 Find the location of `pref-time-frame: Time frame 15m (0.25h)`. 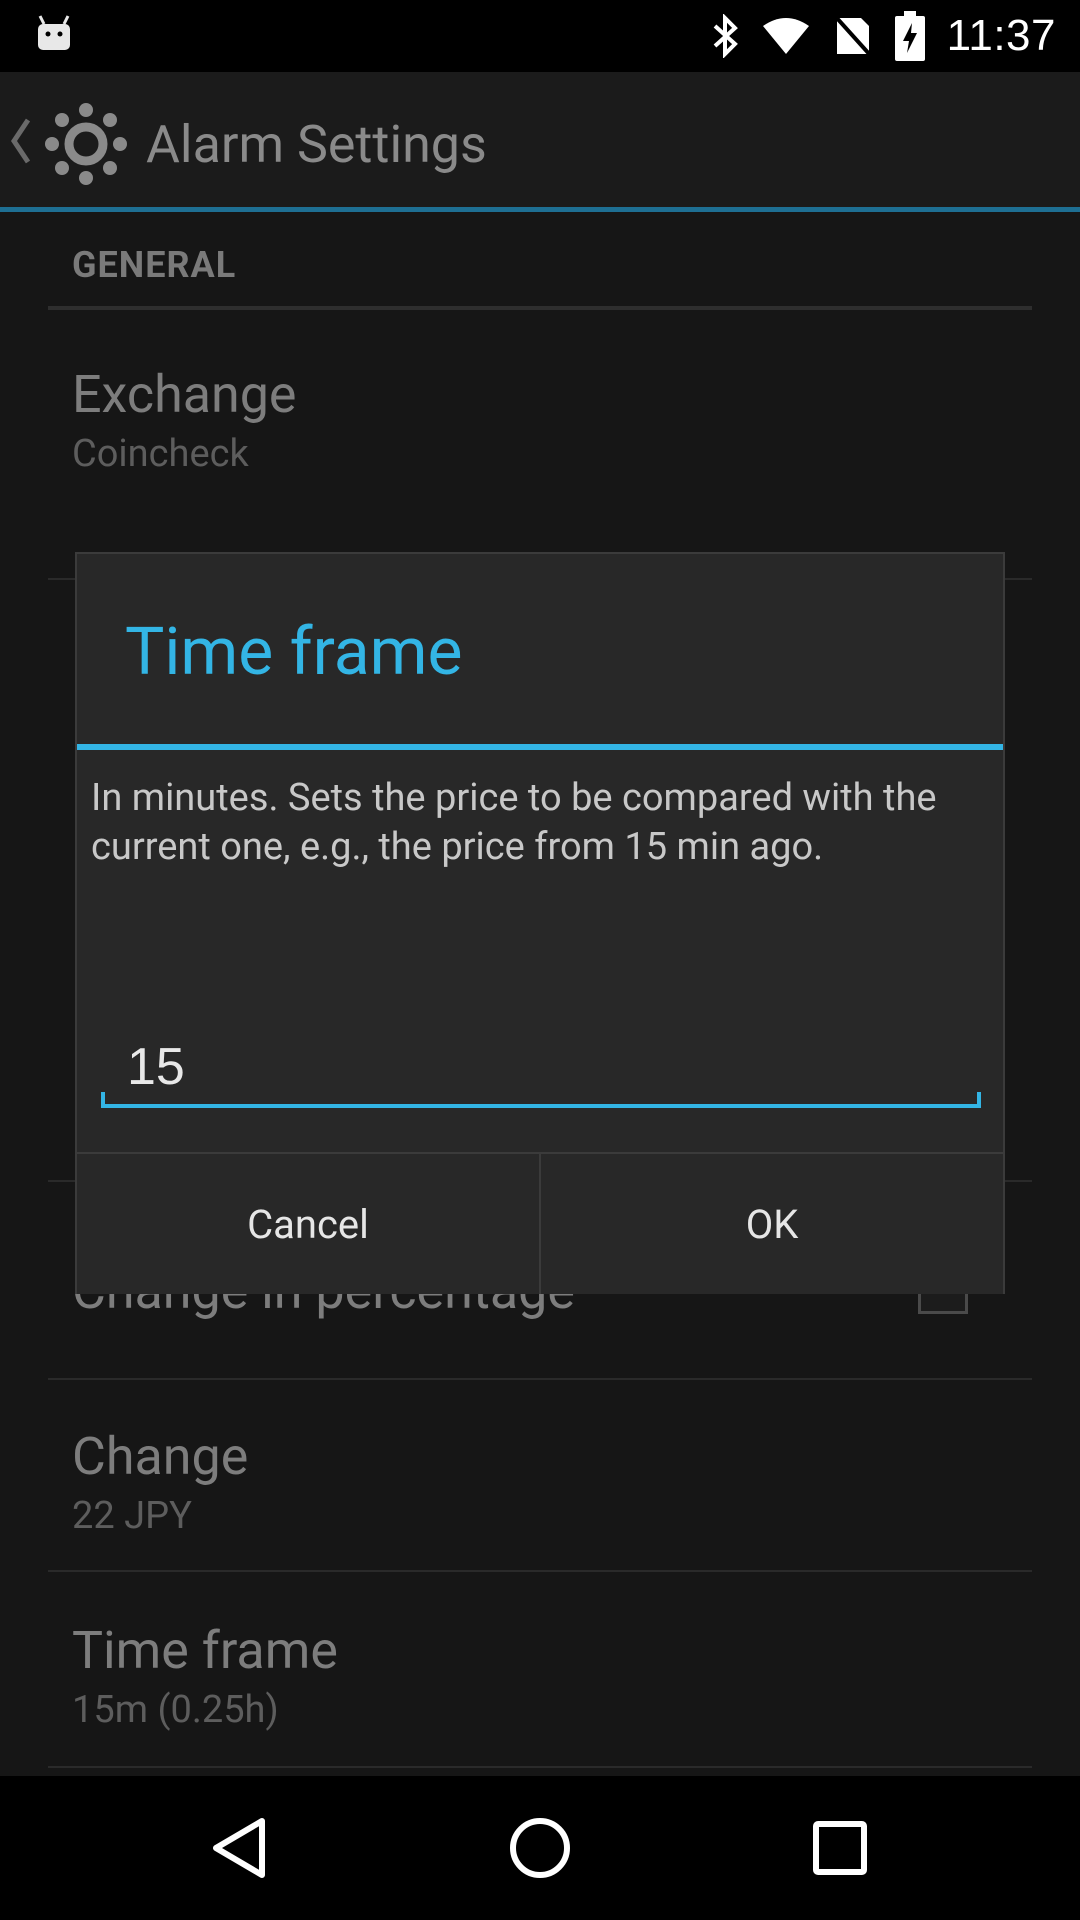

pref-time-frame: Time frame 15m (0.25h) is located at coordinates (540, 1670).